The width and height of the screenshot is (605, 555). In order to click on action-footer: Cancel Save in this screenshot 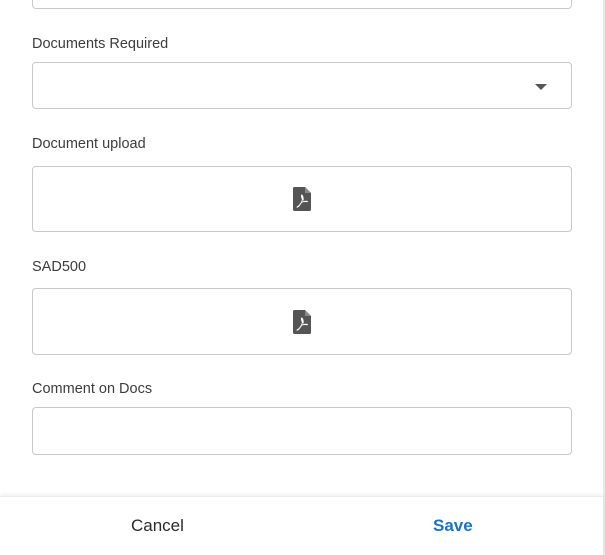, I will do `click(301, 525)`.